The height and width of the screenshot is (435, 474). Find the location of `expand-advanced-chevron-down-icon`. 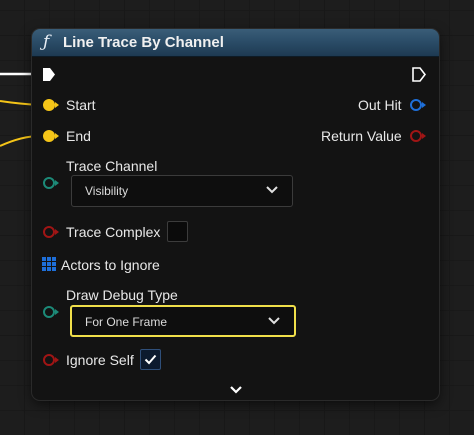

expand-advanced-chevron-down-icon is located at coordinates (236, 390).